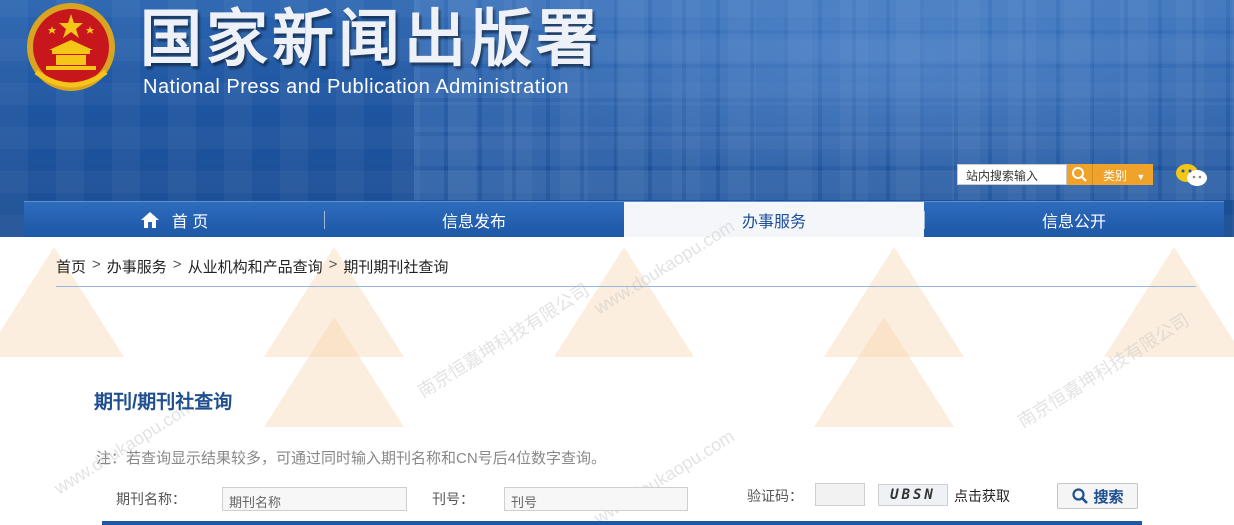 The height and width of the screenshot is (525, 1234). What do you see at coordinates (255, 266) in the screenshot?
I see `breadcrumb-org-query: 从业机构和产品查询` at bounding box center [255, 266].